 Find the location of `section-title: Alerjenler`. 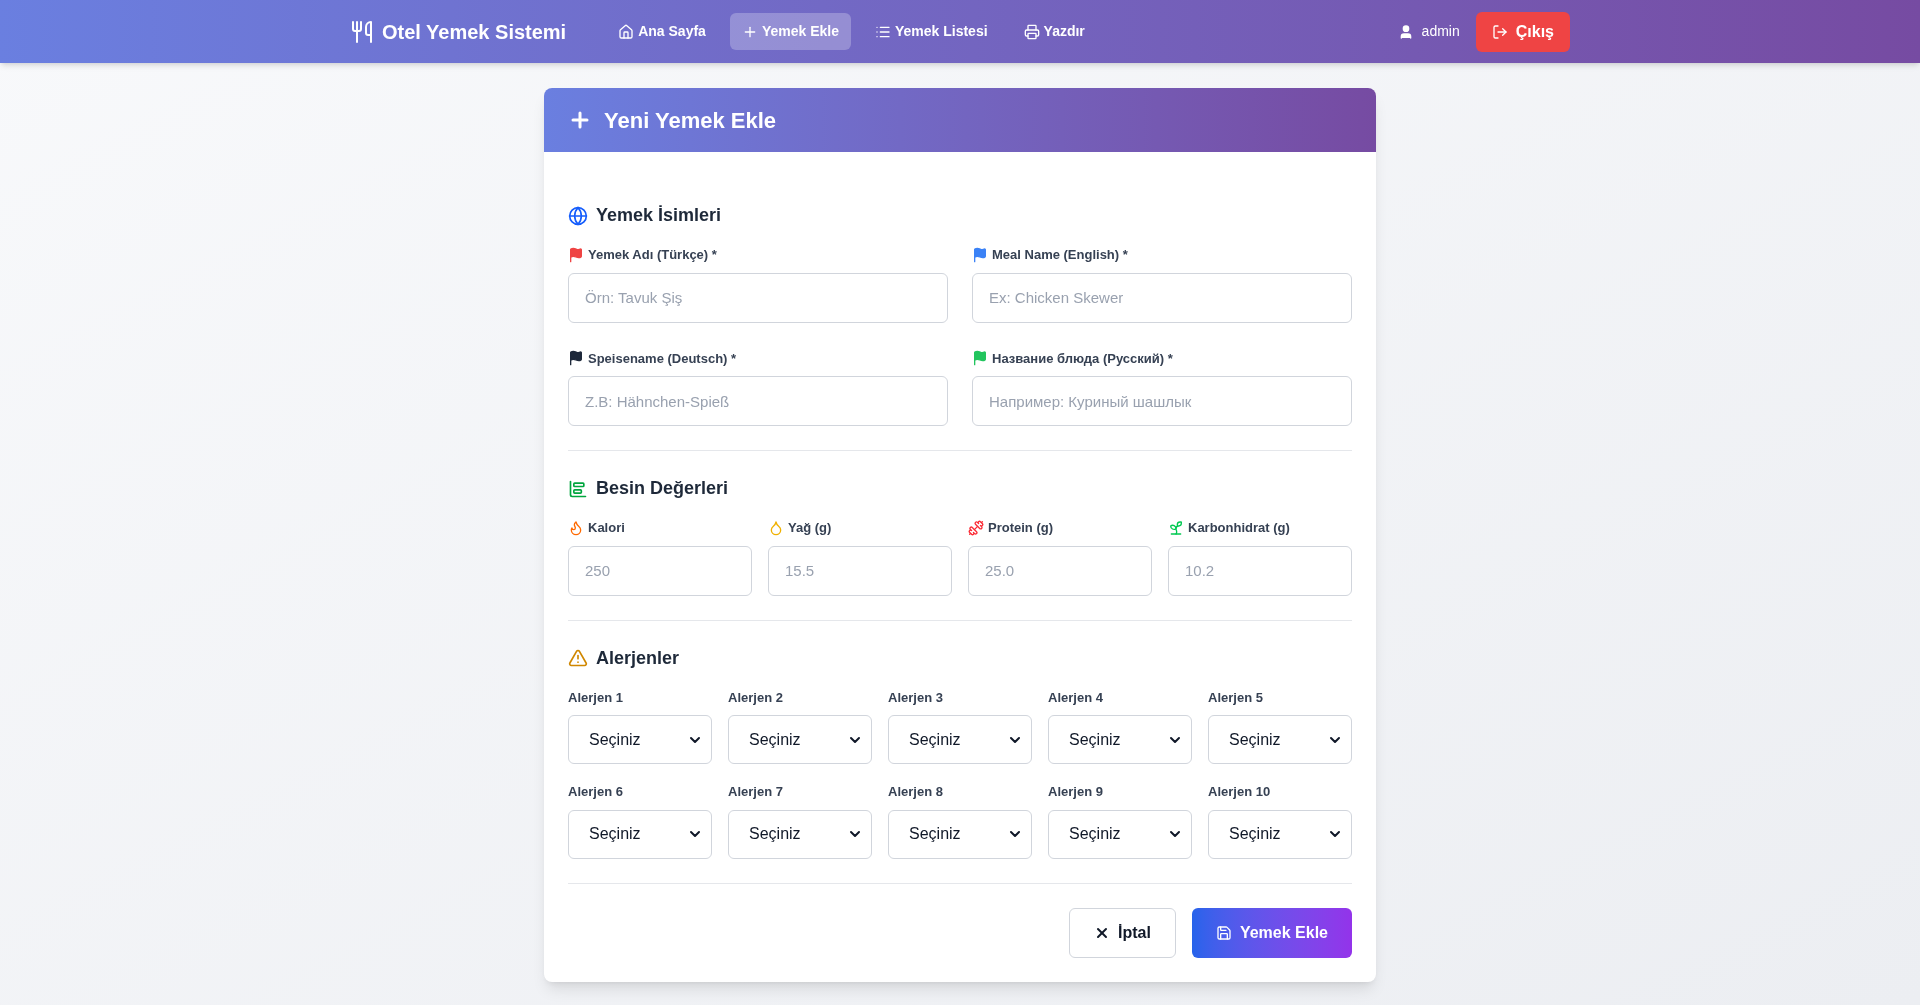

section-title: Alerjenler is located at coordinates (638, 658).